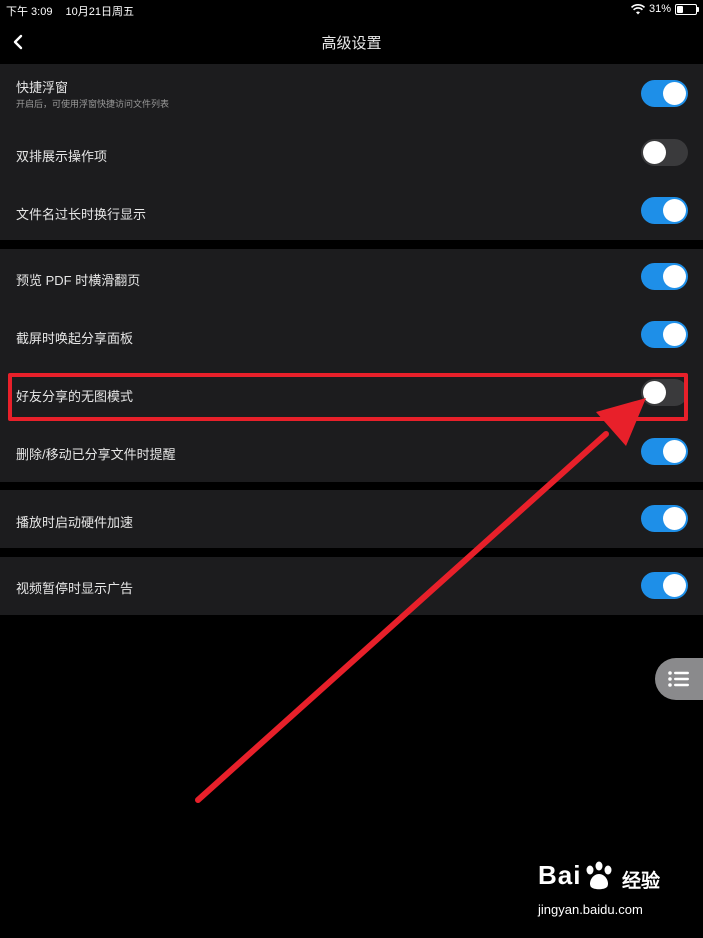 Image resolution: width=703 pixels, height=938 pixels. I want to click on paw-icon, so click(599, 875).